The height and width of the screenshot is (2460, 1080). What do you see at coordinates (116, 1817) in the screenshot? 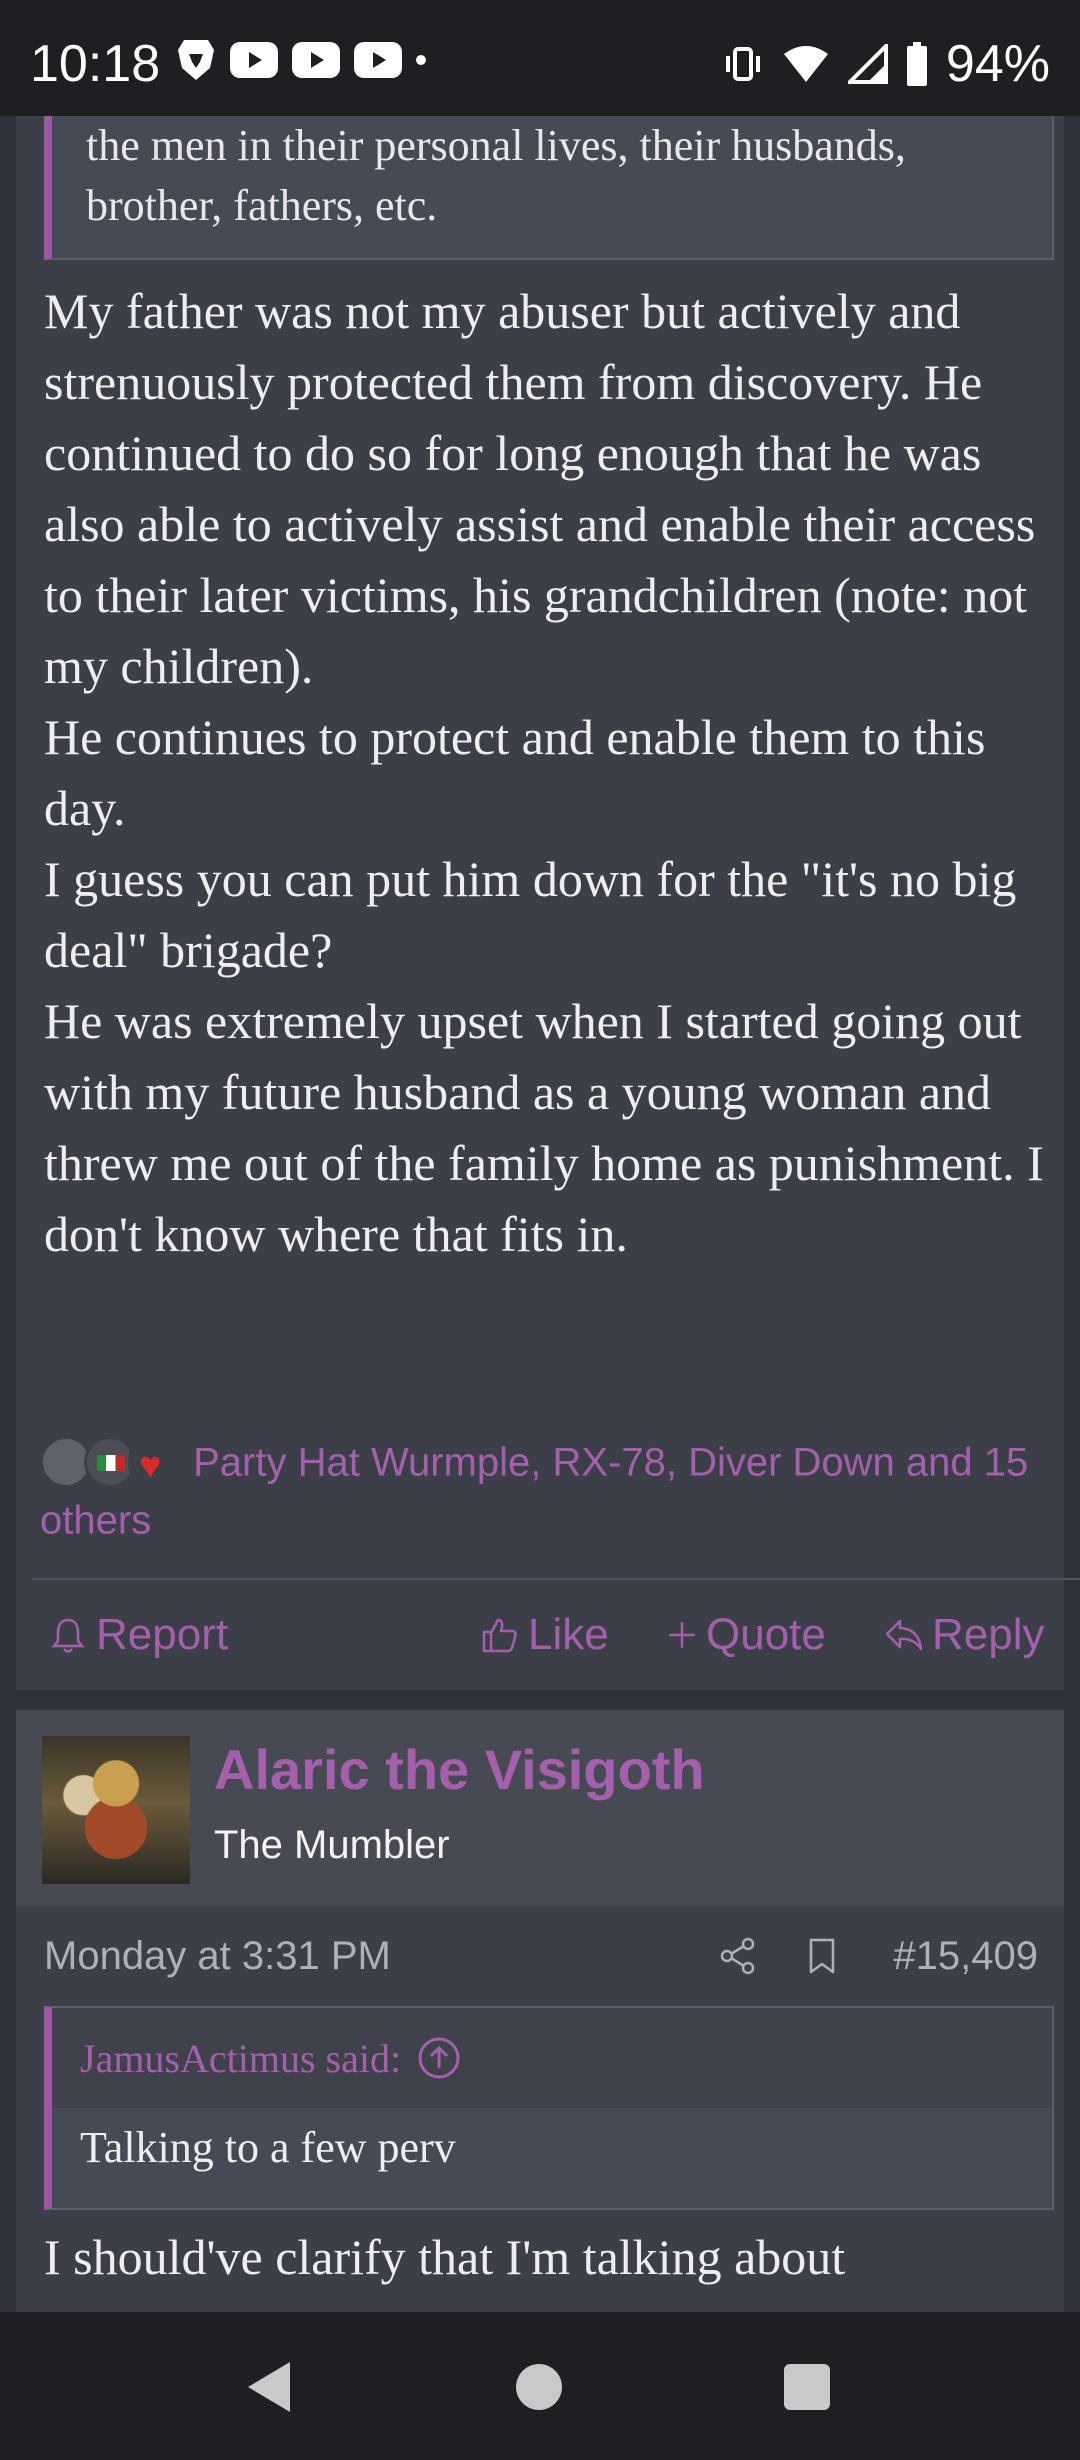
I see `avatar` at bounding box center [116, 1817].